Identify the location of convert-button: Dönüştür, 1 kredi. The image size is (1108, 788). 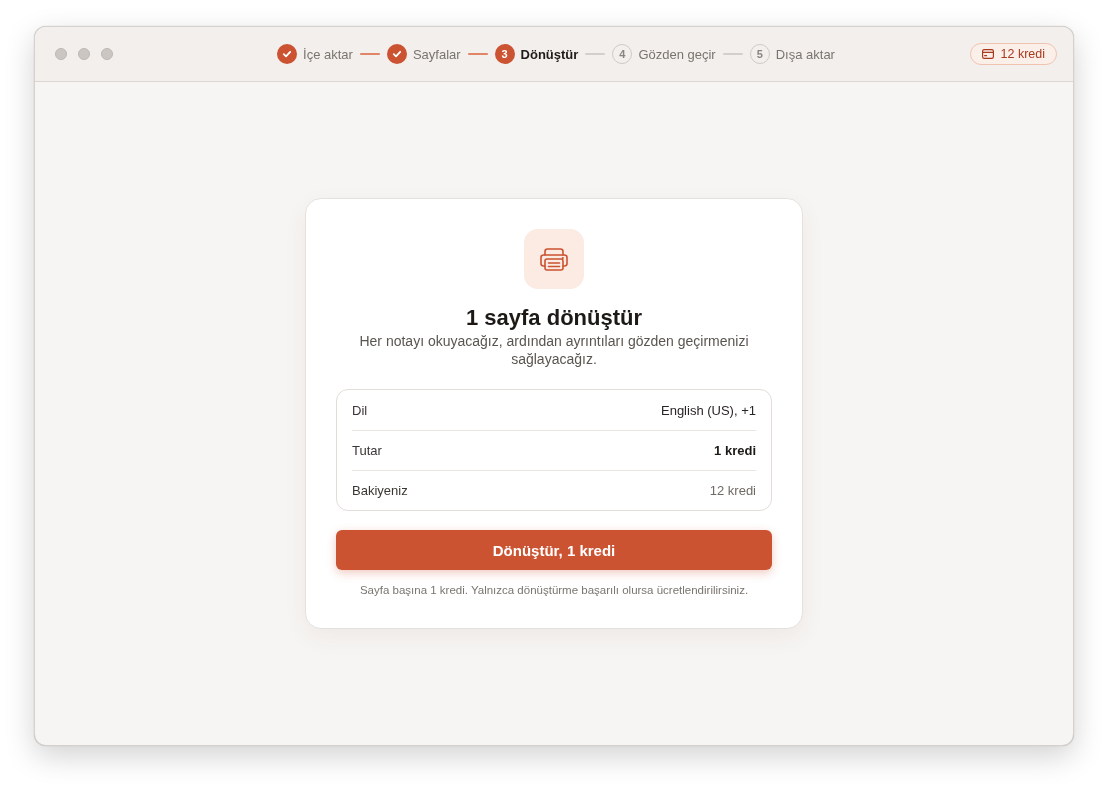
(554, 550).